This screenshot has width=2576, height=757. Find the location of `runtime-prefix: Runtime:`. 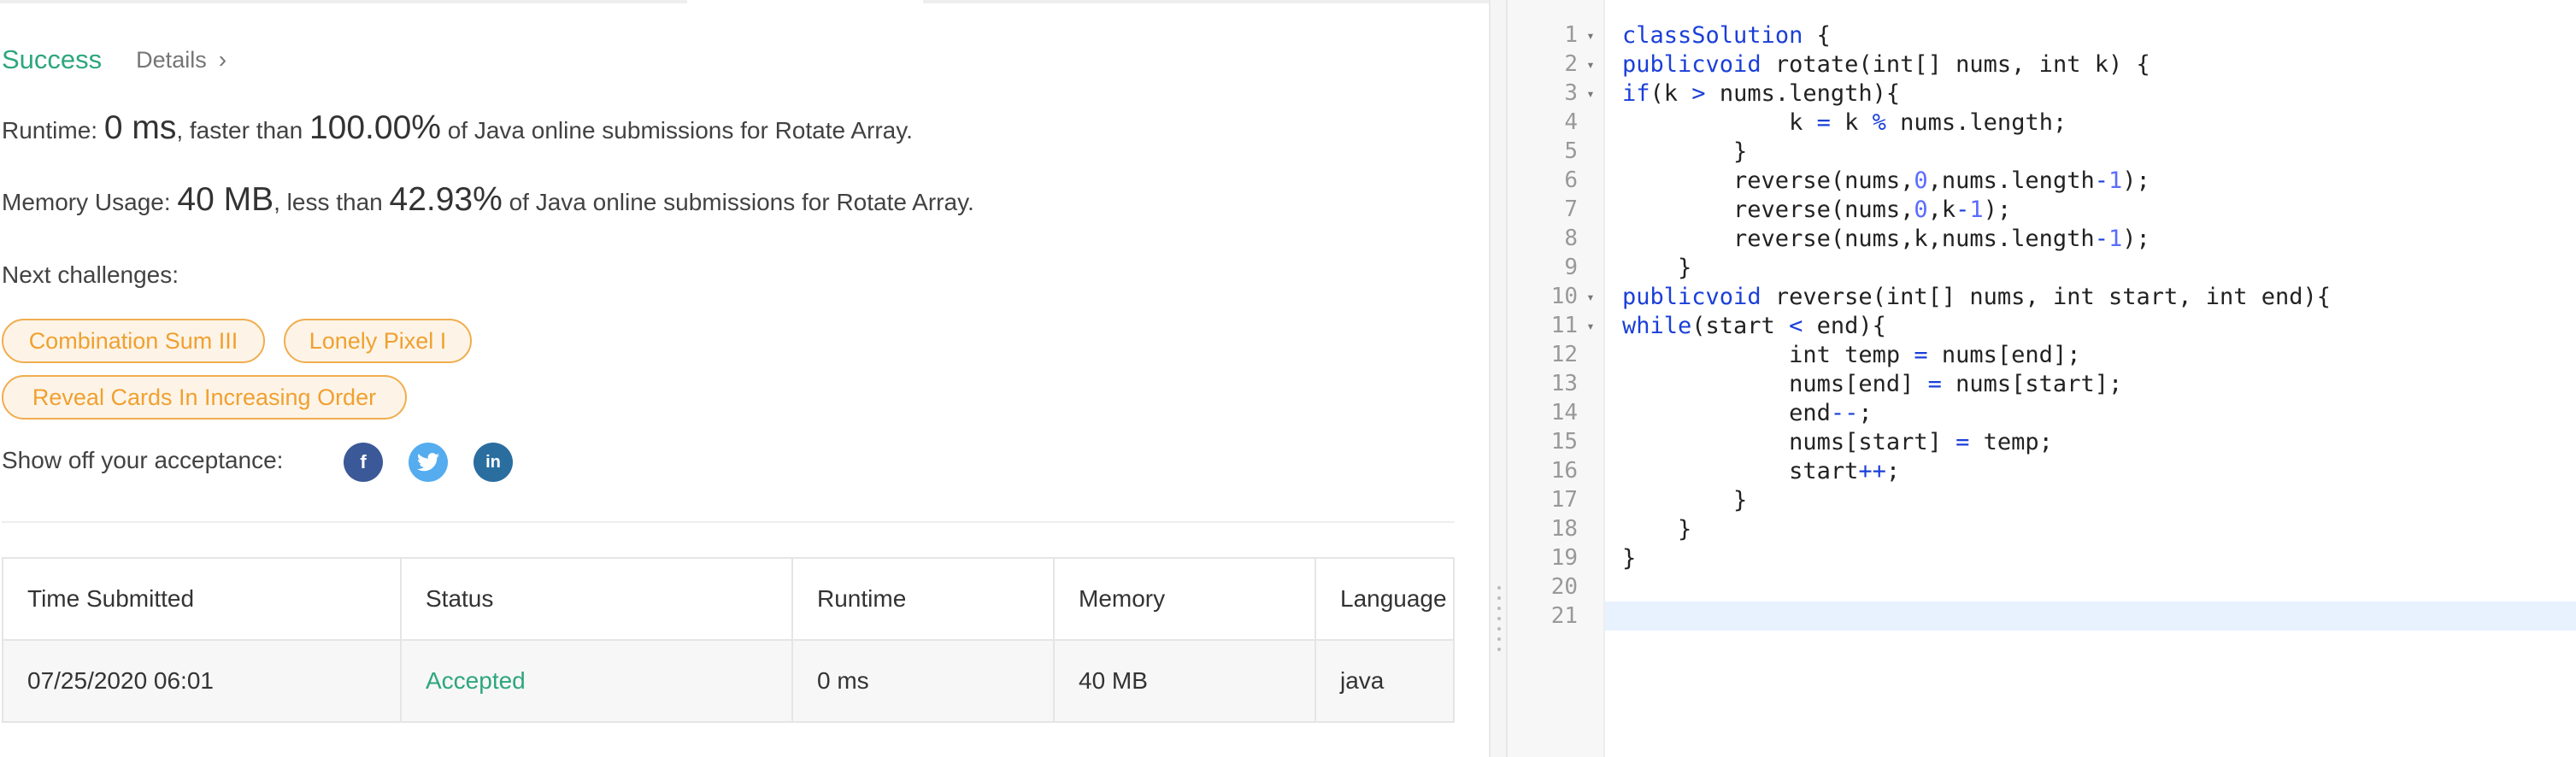

runtime-prefix: Runtime: is located at coordinates (53, 130).